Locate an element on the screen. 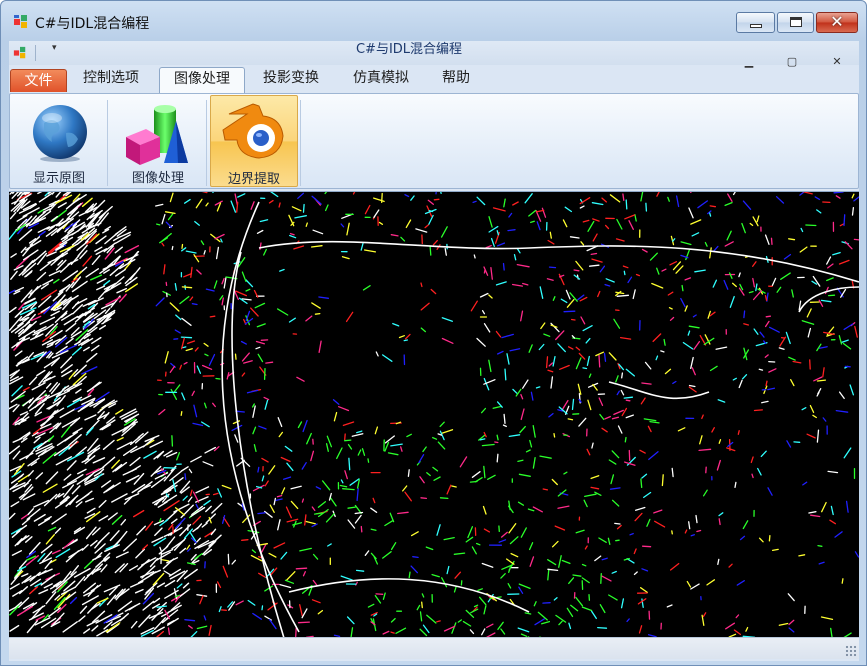 Image resolution: width=867 pixels, height=666 pixels. minimize-button is located at coordinates (755, 22).